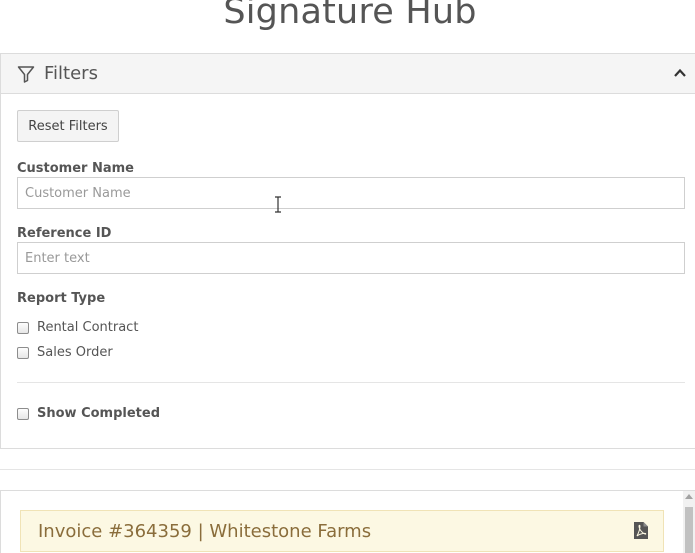 The image size is (695, 553). What do you see at coordinates (23, 413) in the screenshot?
I see `show-completed-checkbox` at bounding box center [23, 413].